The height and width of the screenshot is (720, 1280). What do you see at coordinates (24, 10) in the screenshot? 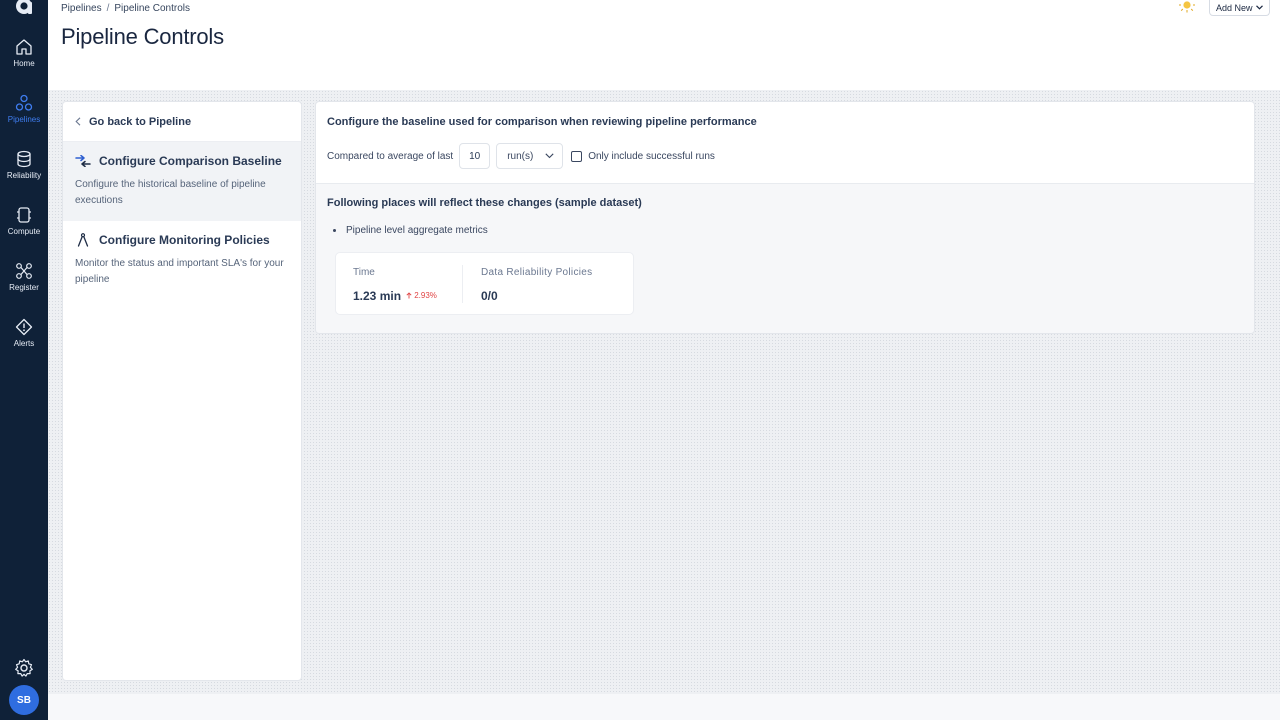
I see `app-logo-icon` at bounding box center [24, 10].